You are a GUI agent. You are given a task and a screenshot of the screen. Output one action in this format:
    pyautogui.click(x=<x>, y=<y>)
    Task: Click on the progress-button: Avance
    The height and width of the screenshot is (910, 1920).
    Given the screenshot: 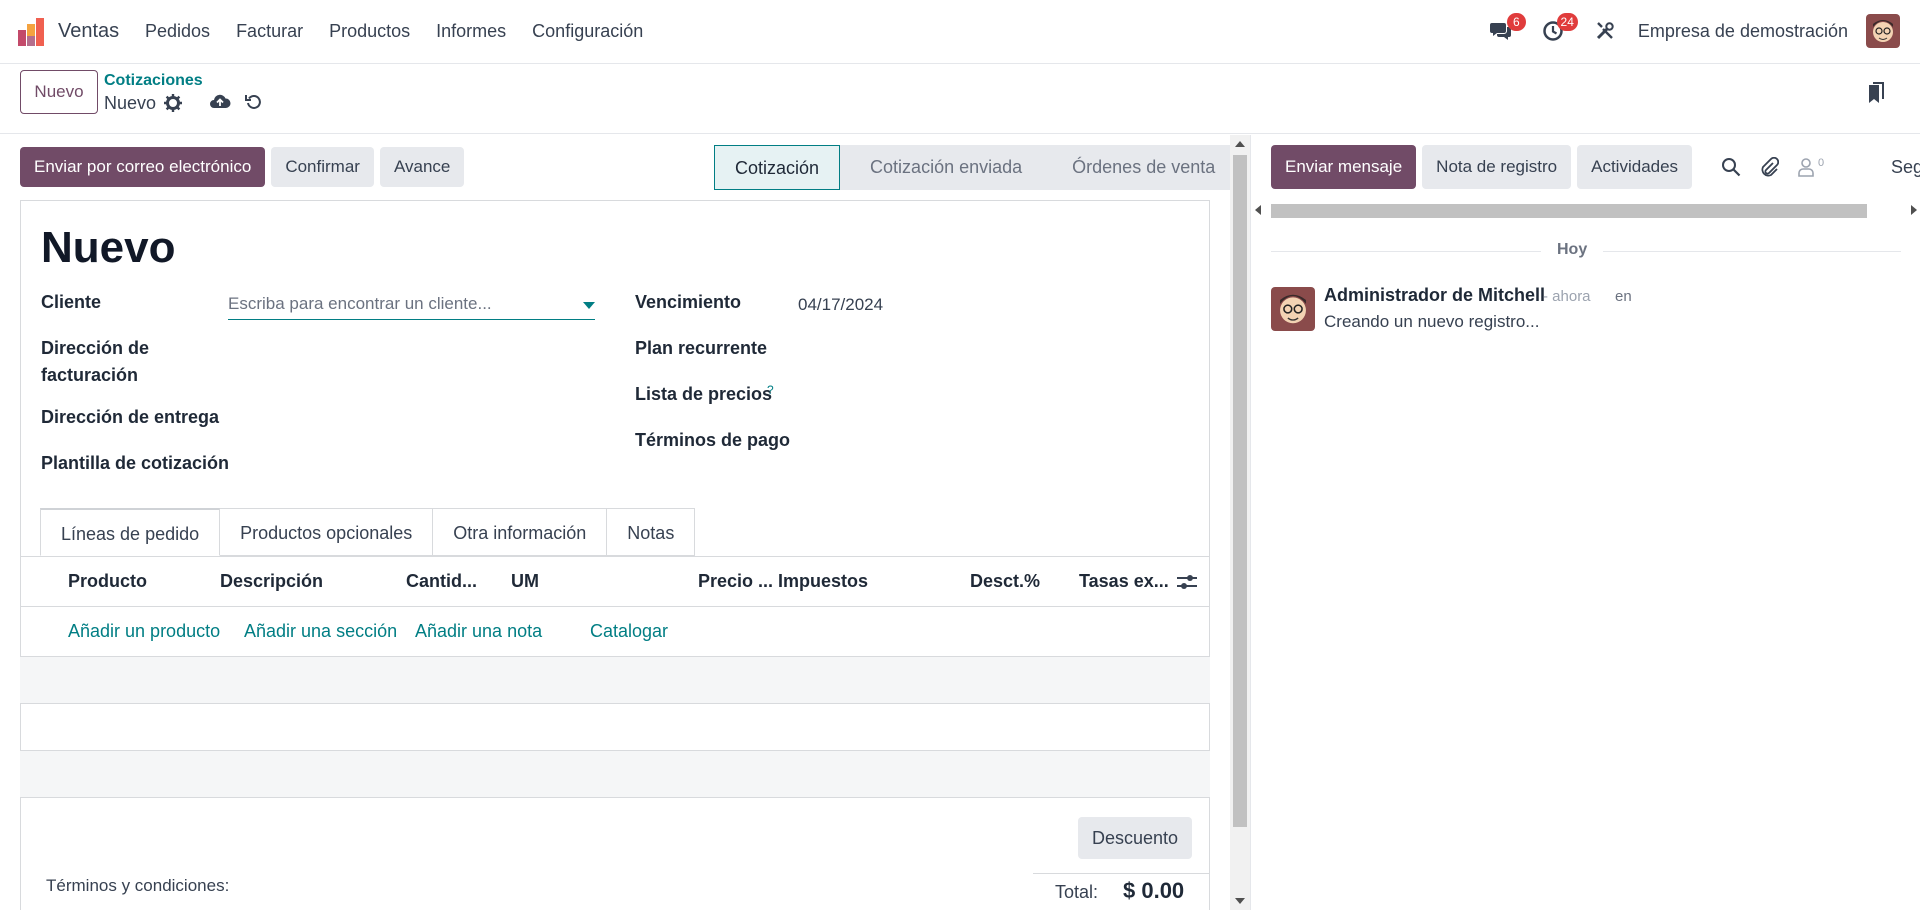 What is the action you would take?
    pyautogui.click(x=422, y=167)
    